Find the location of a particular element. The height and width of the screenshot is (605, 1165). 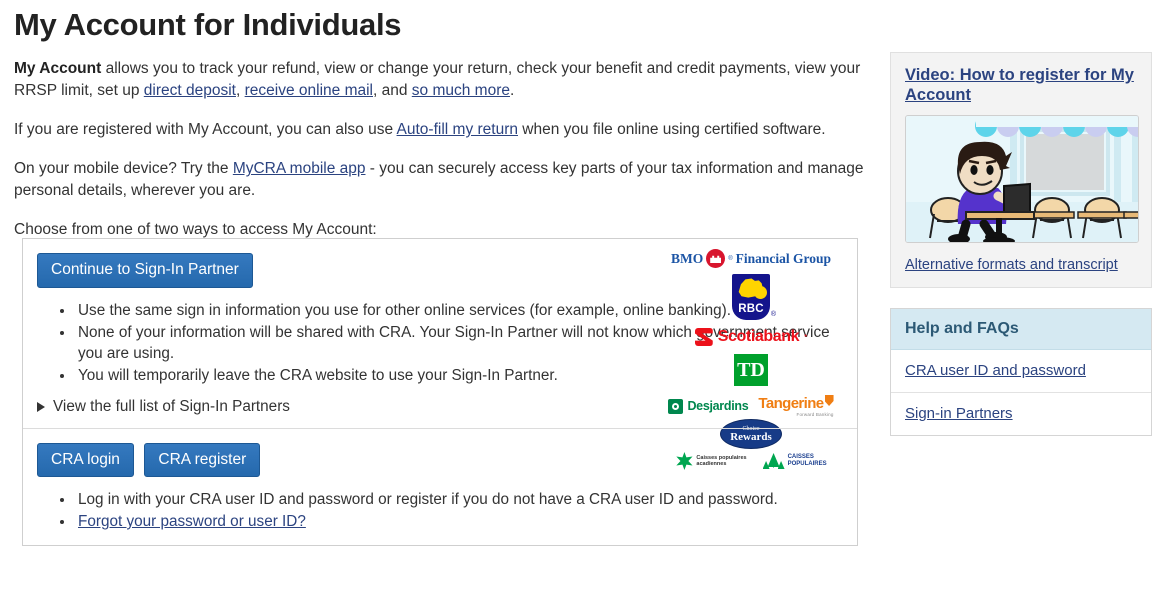

tangerine-logo: Tangerine Forward Banking is located at coordinates (796, 406).